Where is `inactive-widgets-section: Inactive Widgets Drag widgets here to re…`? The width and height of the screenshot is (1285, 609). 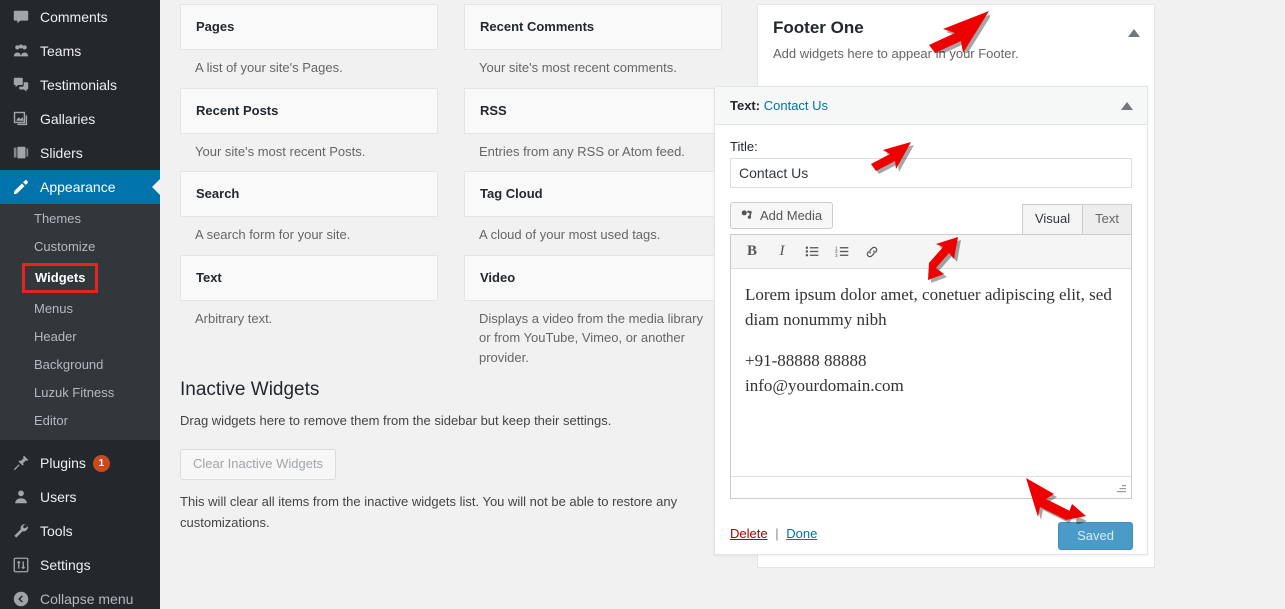
inactive-widgets-section: Inactive Widgets Drag widgets here to re… is located at coordinates (453, 456).